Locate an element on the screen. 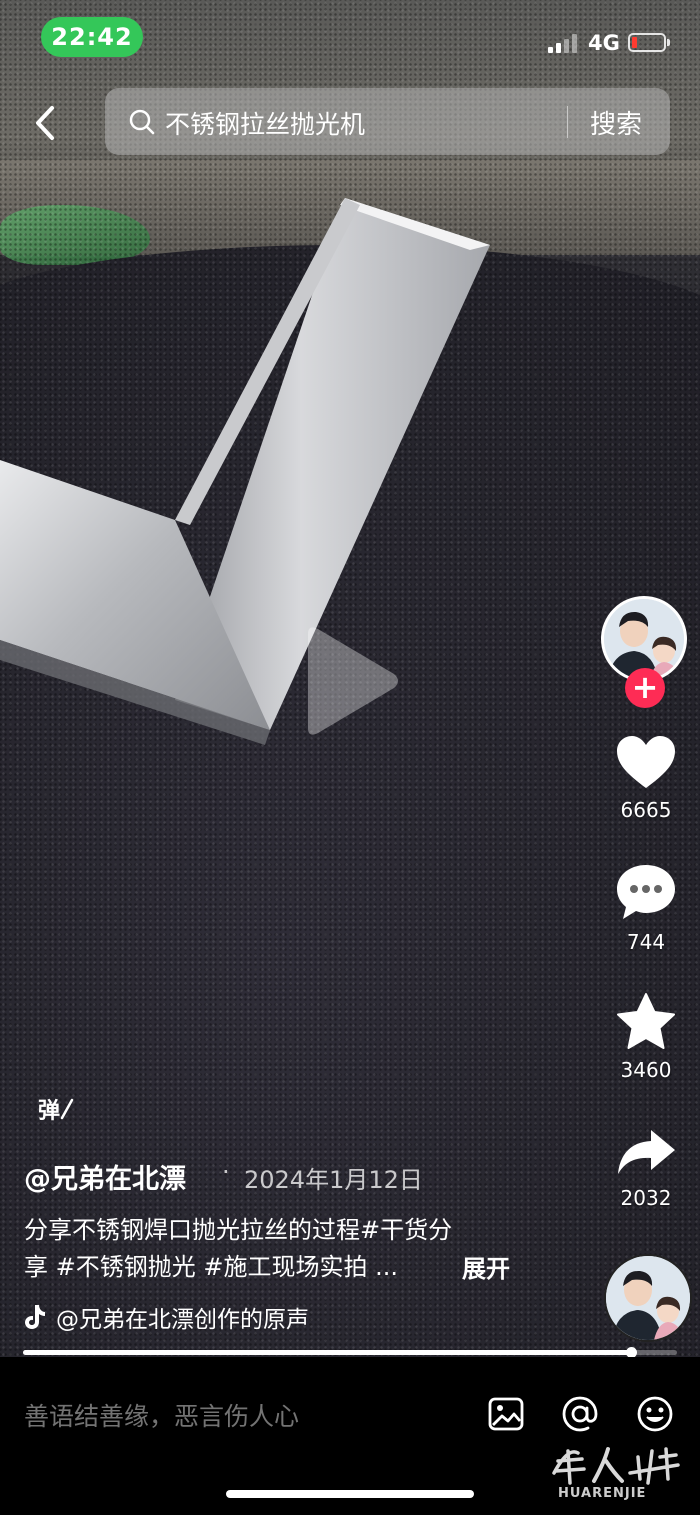 The width and height of the screenshot is (700, 1515). huarenjie-logo is located at coordinates (616, 1466).